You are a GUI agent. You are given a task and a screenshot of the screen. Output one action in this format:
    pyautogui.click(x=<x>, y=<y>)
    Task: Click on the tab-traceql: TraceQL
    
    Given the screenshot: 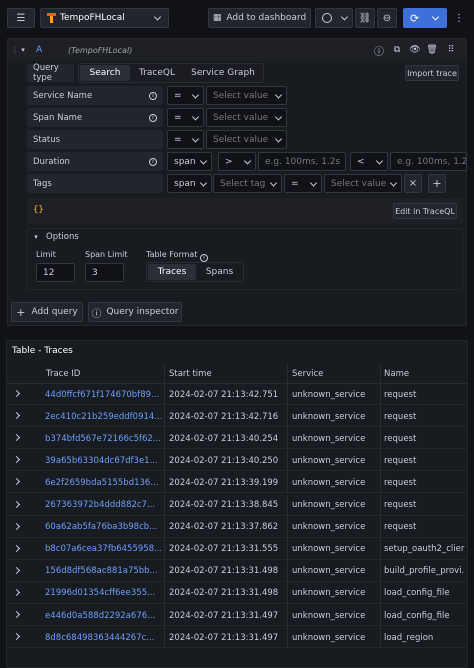 What is the action you would take?
    pyautogui.click(x=157, y=73)
    